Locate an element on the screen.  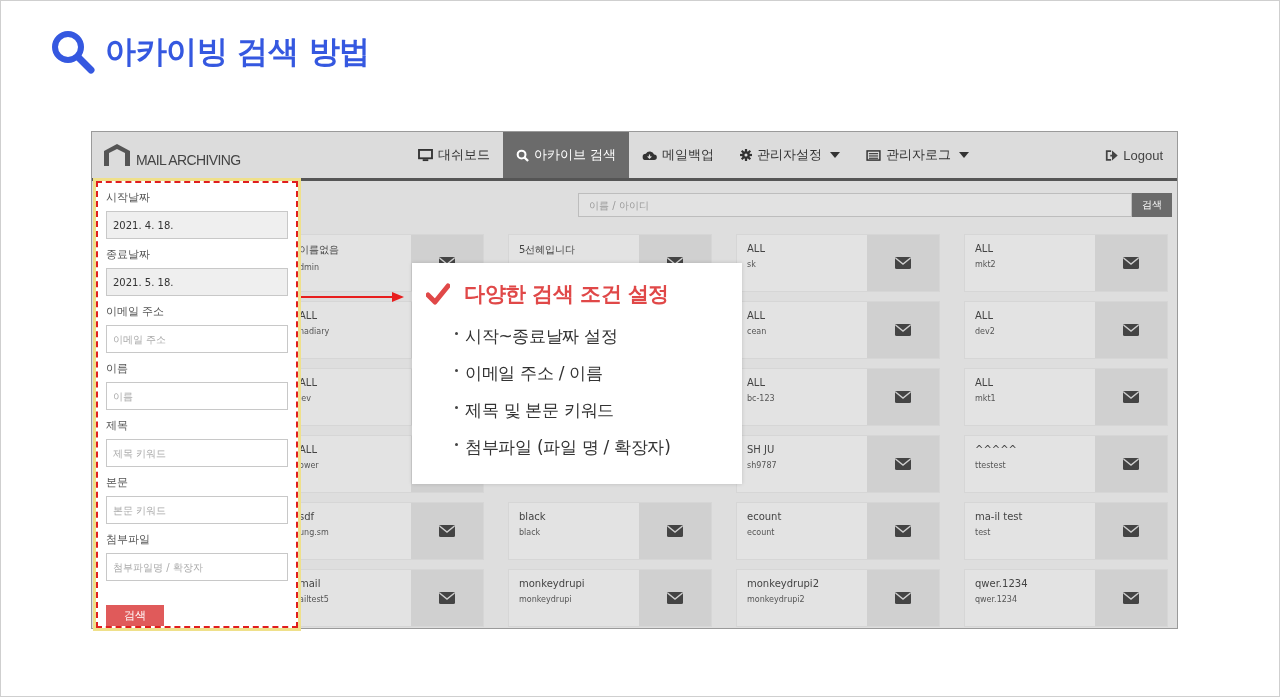
user-name: qwer.1234 is located at coordinates (1002, 583).